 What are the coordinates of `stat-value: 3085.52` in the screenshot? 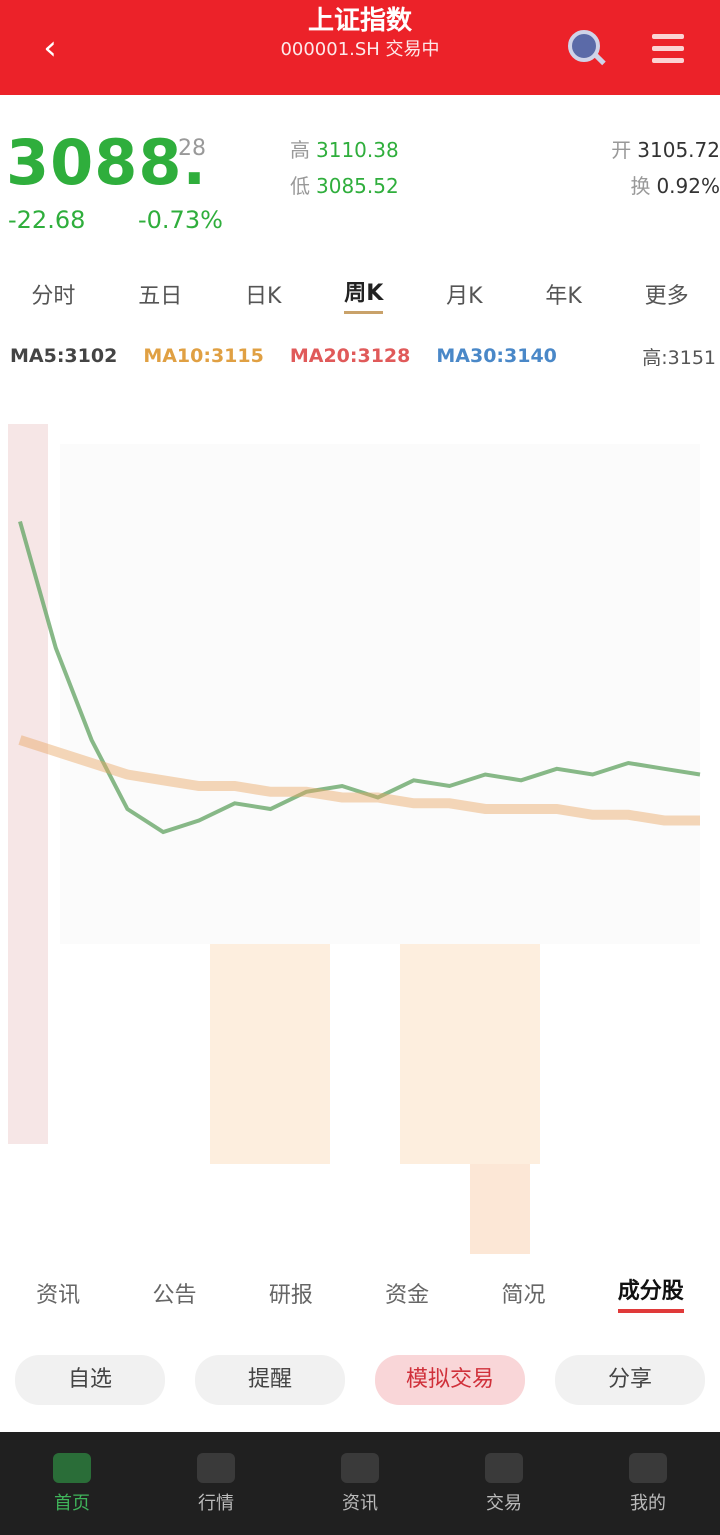 It's located at (357, 186).